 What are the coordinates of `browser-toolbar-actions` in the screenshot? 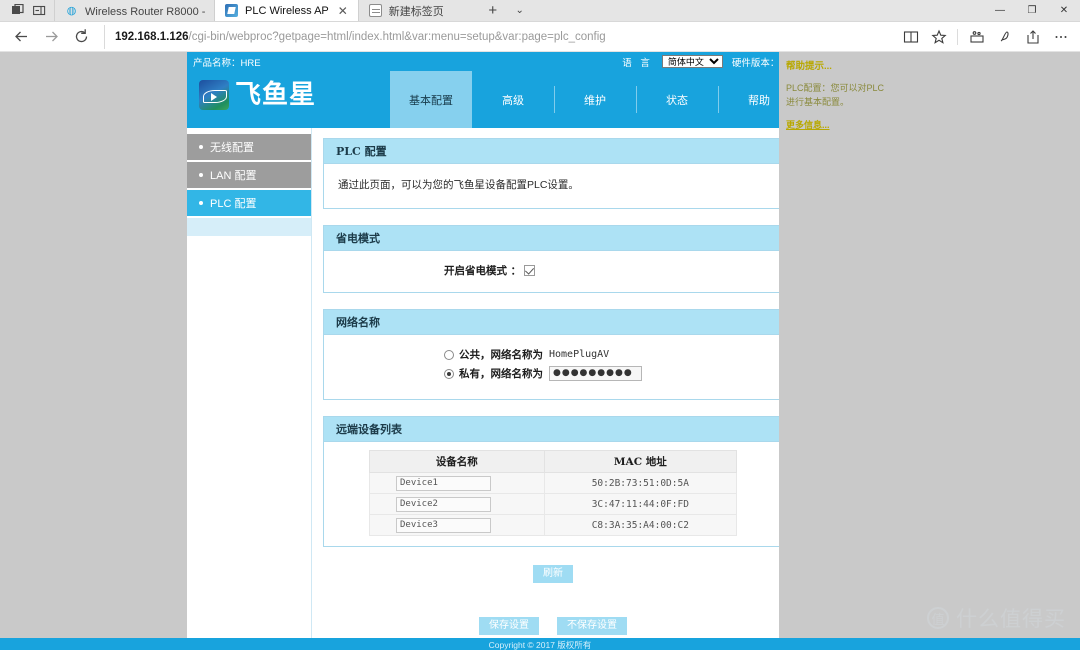 It's located at (985, 37).